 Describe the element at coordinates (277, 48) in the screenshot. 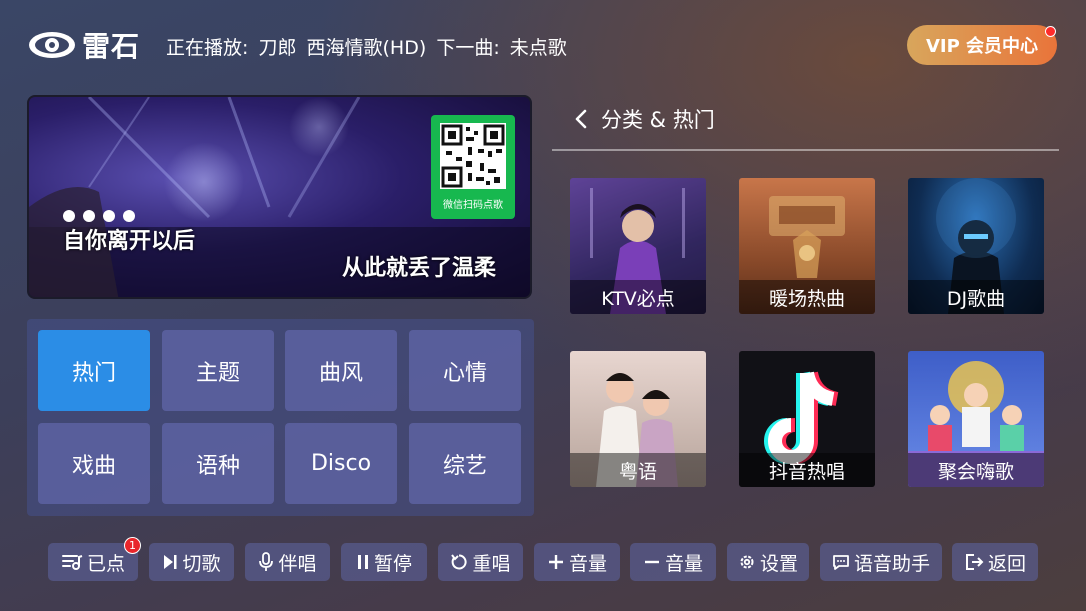

I see `now-playing-artist: 刀郎` at that location.